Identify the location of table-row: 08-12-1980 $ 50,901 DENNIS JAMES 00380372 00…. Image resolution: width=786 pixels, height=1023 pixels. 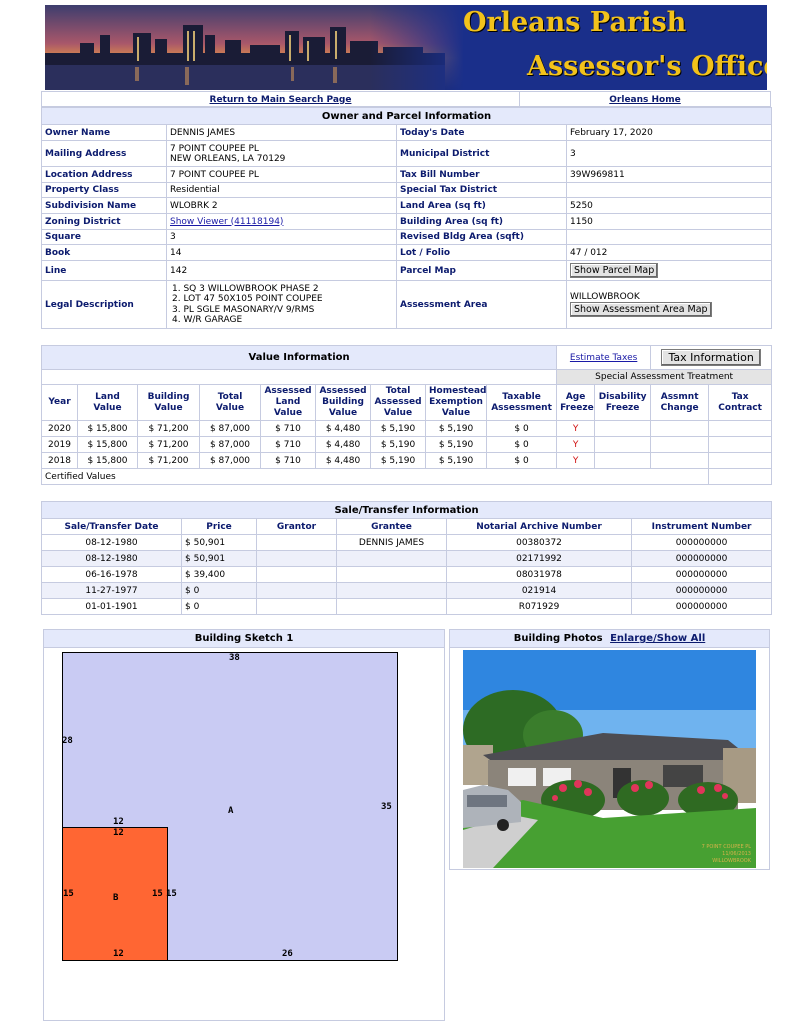
(407, 542).